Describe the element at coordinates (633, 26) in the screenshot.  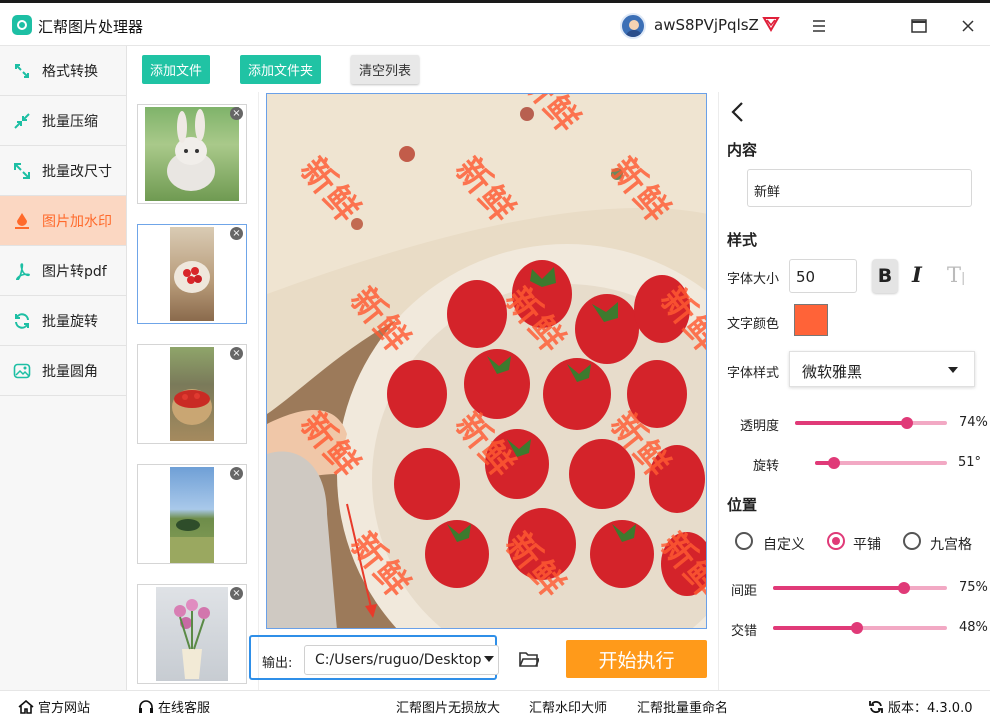
I see `user-avatar` at that location.